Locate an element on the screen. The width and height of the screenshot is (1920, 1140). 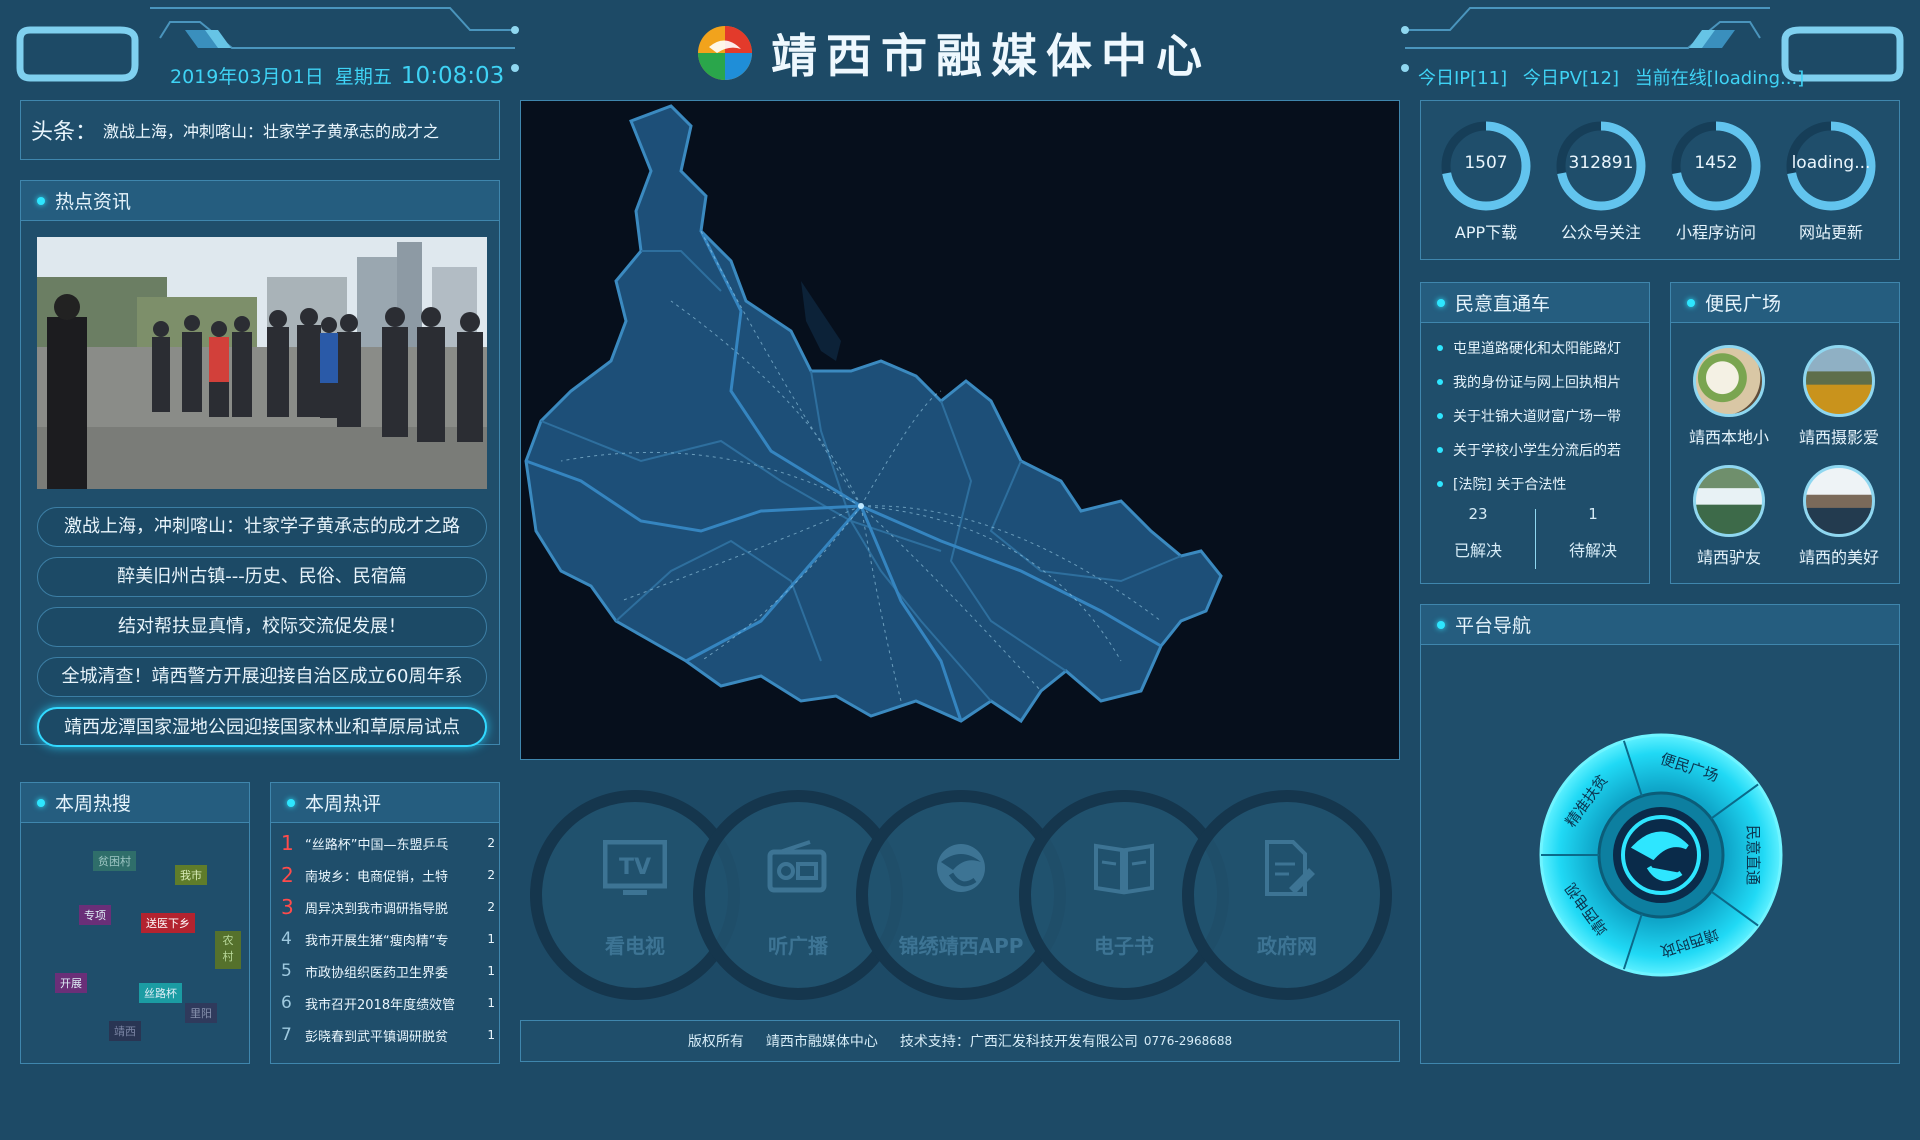
stat-ring: loading... 网站更新 is located at coordinates (1831, 181).